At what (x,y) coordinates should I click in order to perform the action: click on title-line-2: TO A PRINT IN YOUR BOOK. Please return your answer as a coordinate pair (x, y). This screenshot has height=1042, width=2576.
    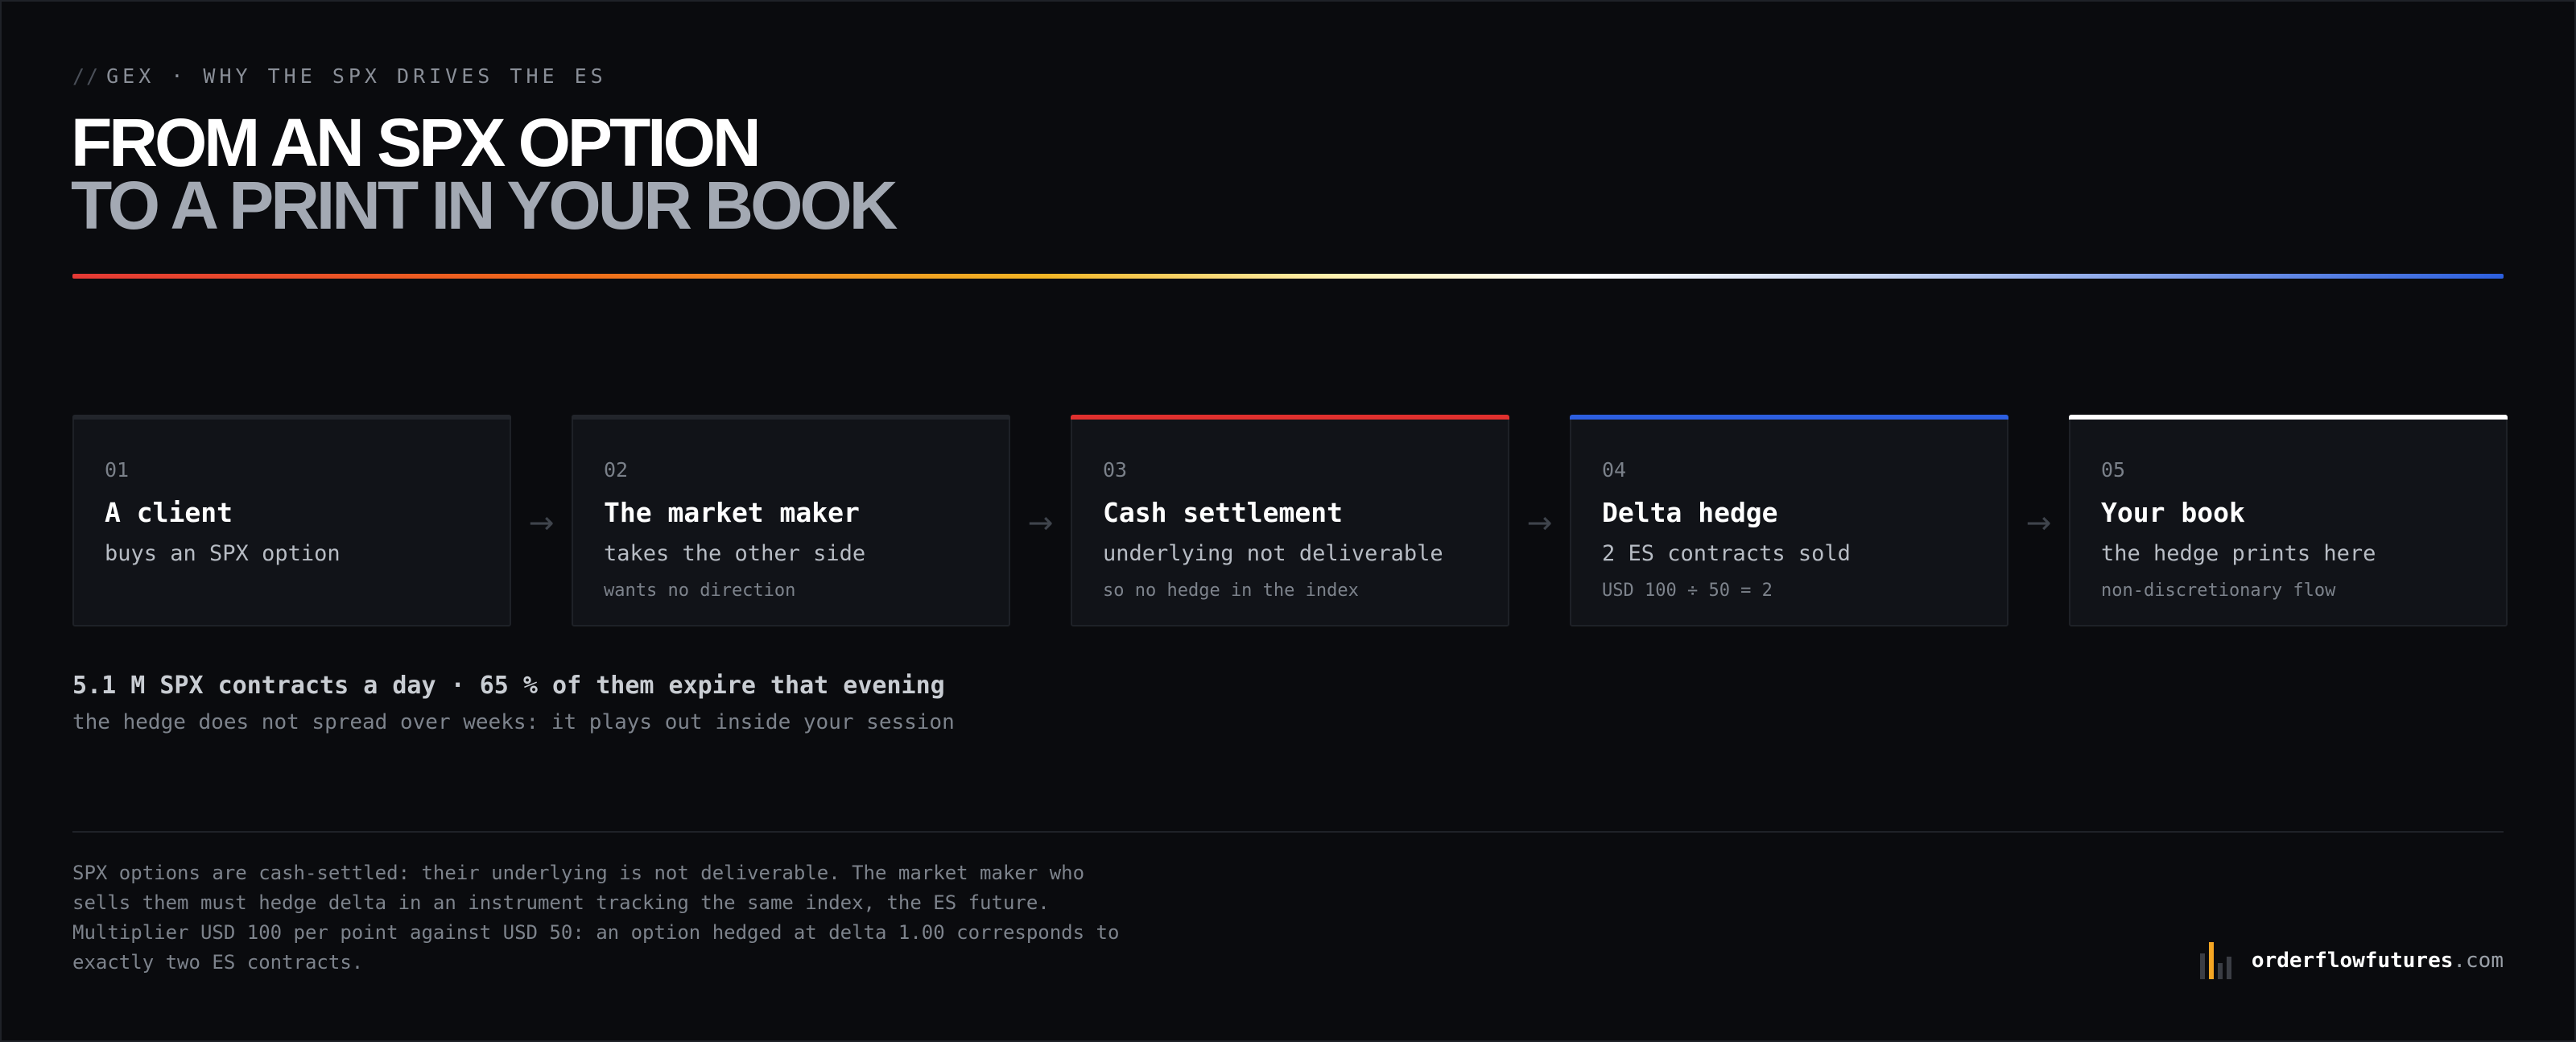
    Looking at the image, I should click on (484, 205).